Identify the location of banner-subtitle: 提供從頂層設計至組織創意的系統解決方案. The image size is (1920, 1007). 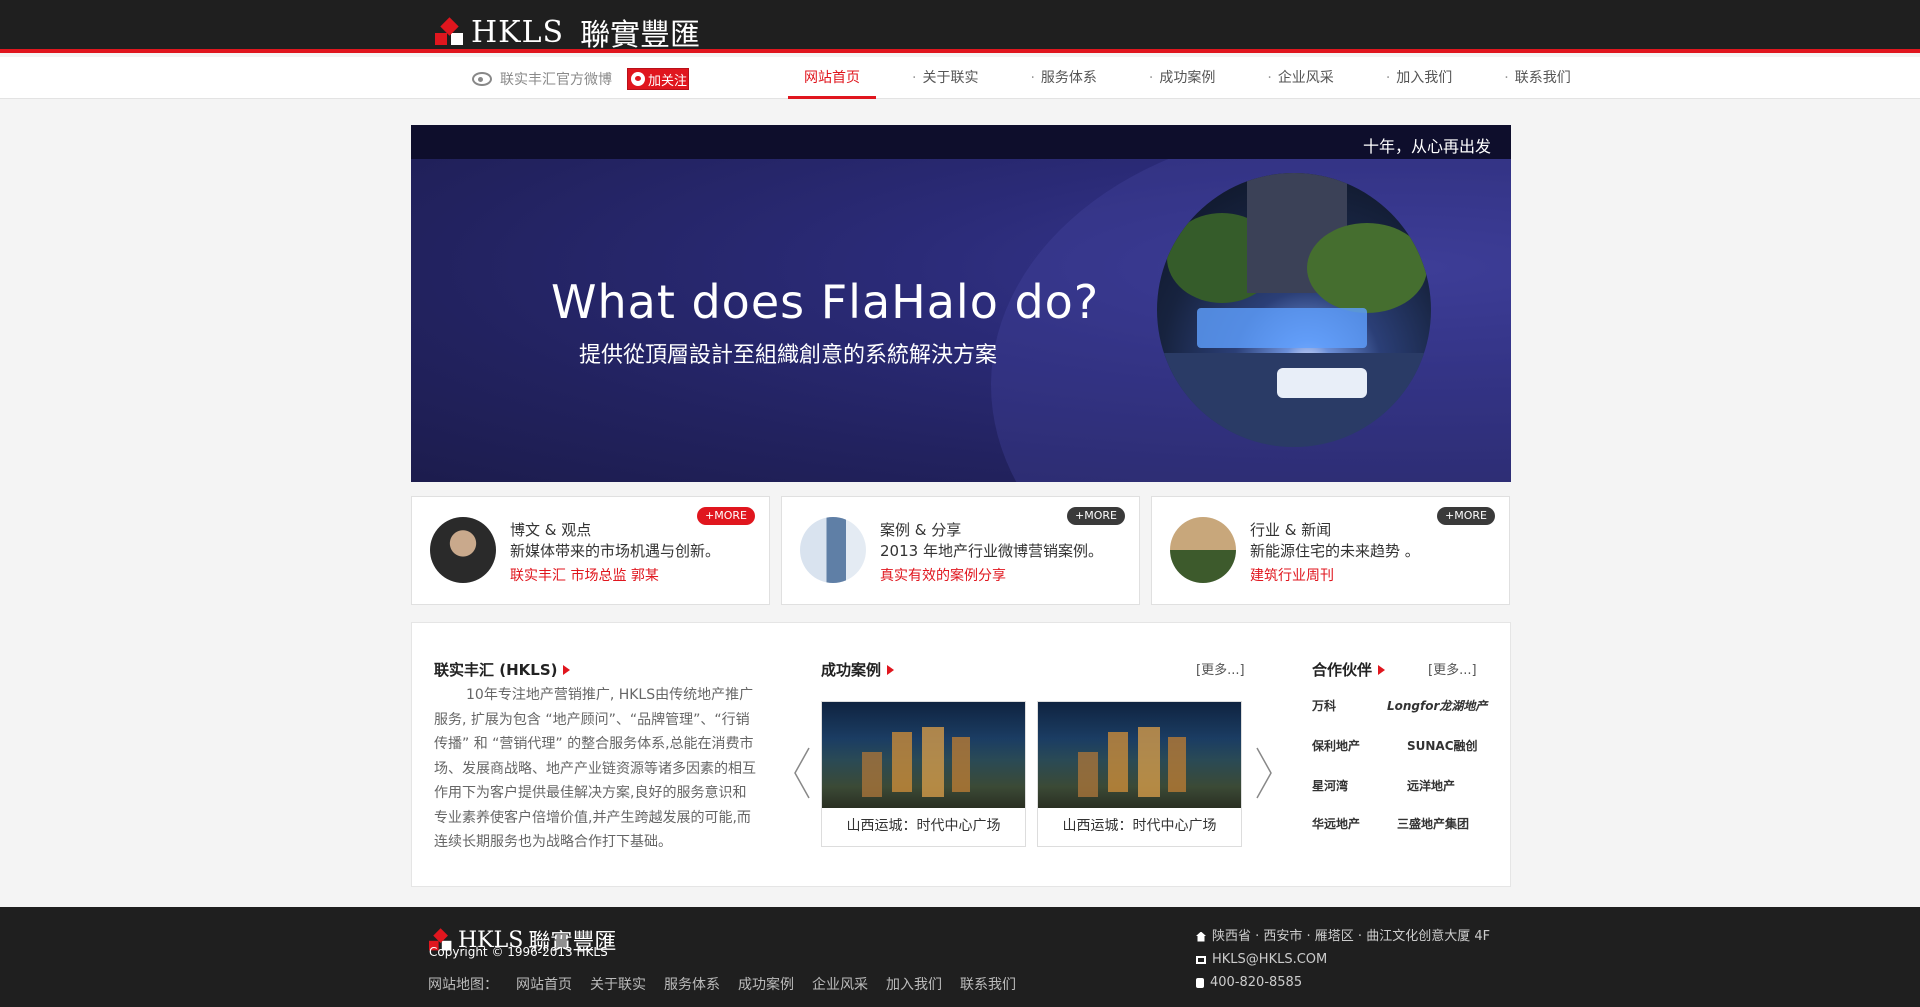
(788, 355).